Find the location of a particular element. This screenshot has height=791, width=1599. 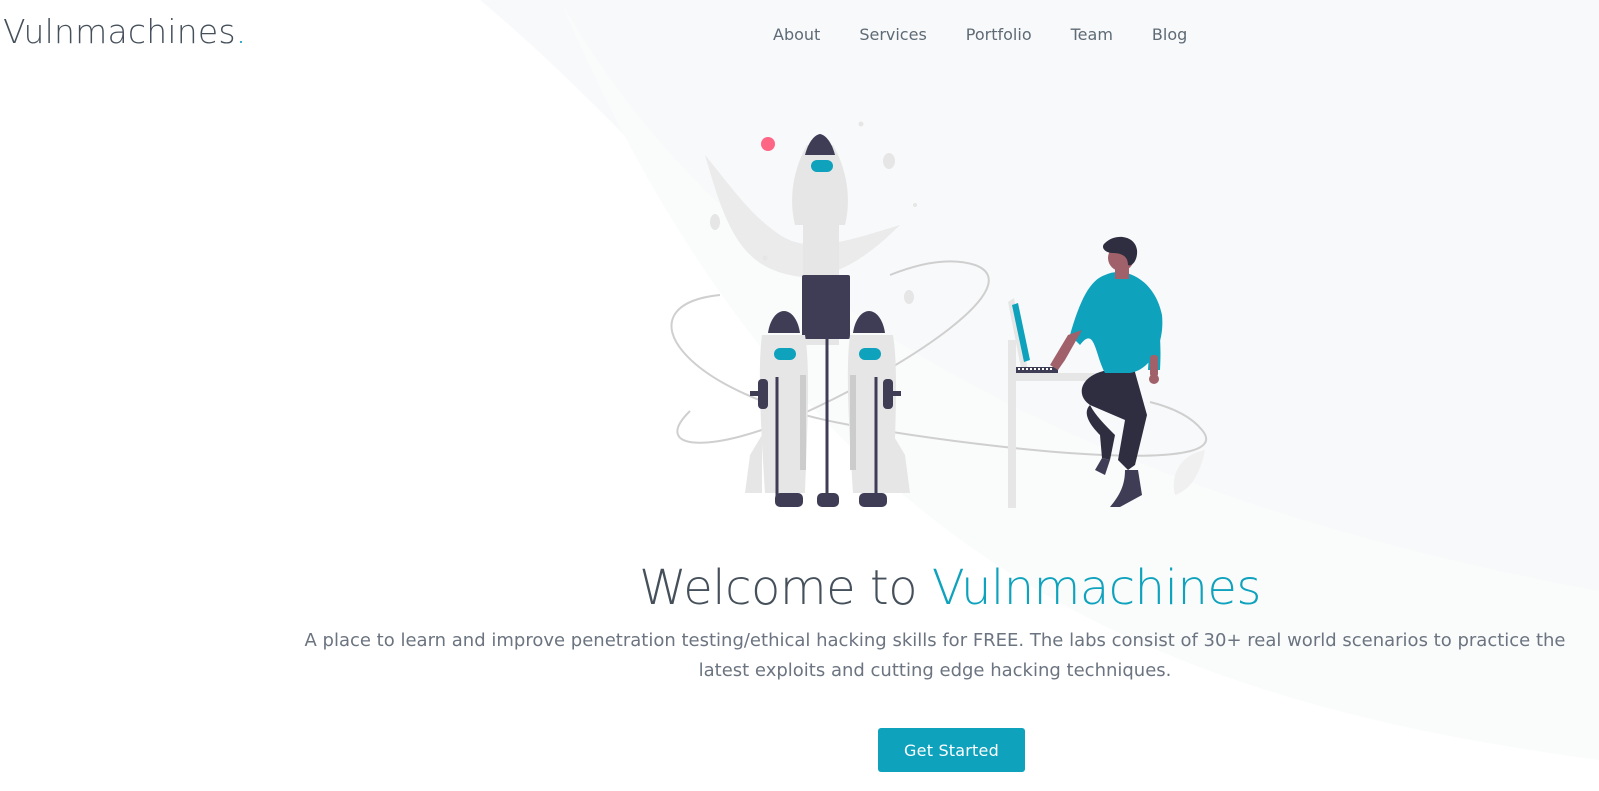

get-started-button: Get Started is located at coordinates (951, 750).